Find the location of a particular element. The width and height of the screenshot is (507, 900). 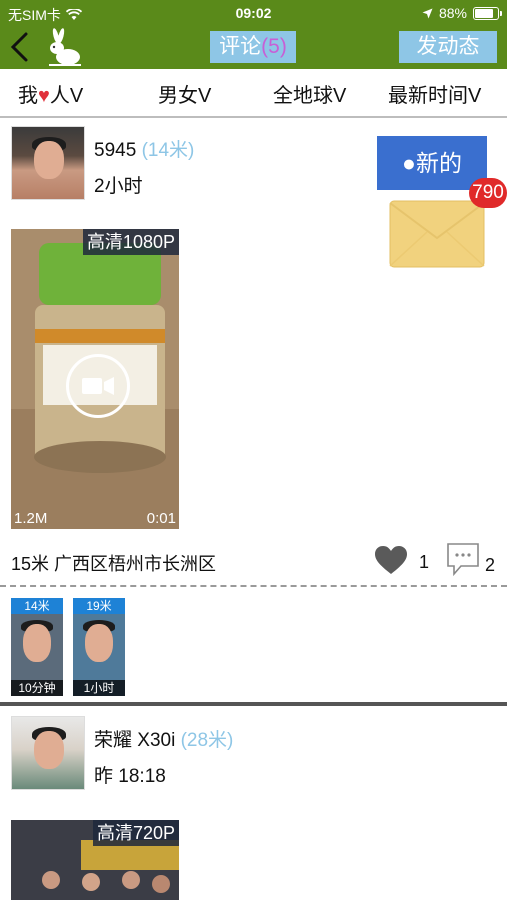

sort-filter: 最新时间V is located at coordinates (434, 93).